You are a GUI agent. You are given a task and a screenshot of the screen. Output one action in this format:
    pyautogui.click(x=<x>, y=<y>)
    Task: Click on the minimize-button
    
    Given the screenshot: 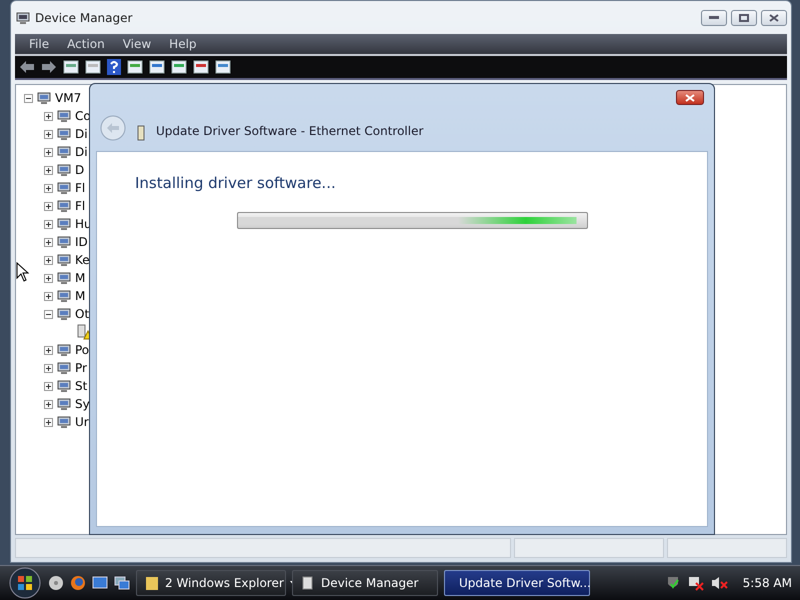 What is the action you would take?
    pyautogui.click(x=714, y=18)
    